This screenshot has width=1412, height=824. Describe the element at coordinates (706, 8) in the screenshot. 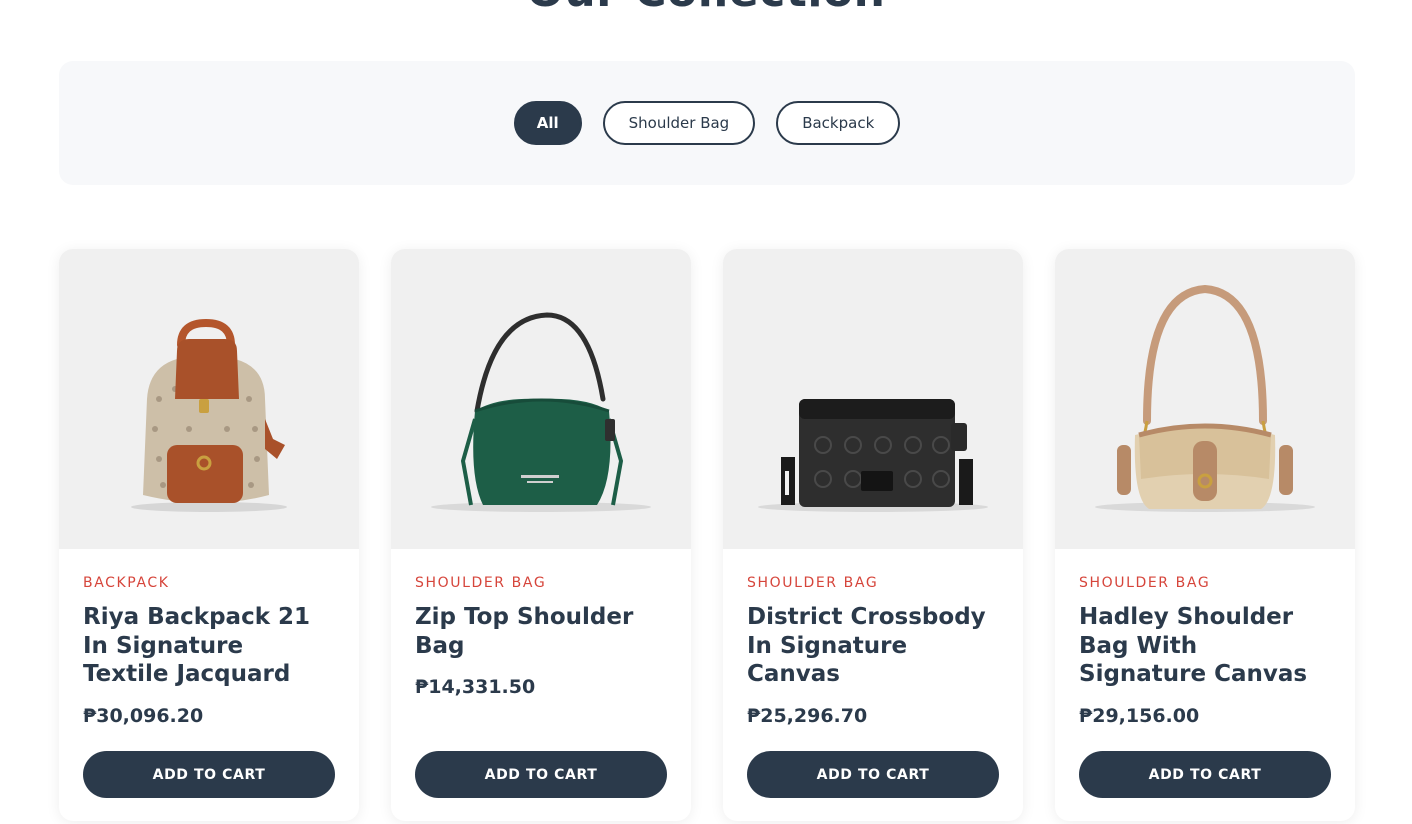

I see `section-title: Our Collection` at that location.